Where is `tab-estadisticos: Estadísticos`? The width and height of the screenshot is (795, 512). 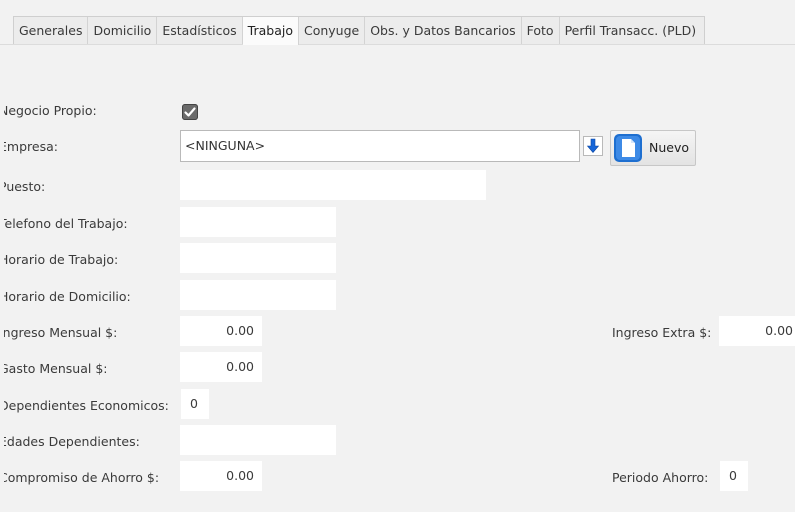
tab-estadisticos: Estadísticos is located at coordinates (200, 30).